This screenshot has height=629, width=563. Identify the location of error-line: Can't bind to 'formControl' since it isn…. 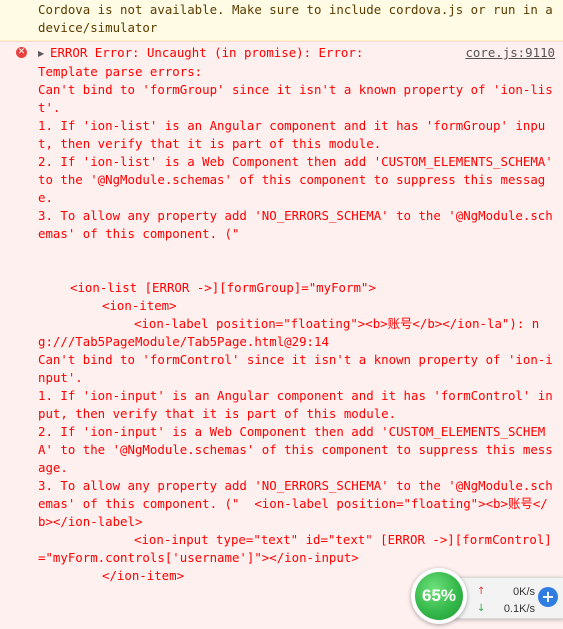
(295, 368).